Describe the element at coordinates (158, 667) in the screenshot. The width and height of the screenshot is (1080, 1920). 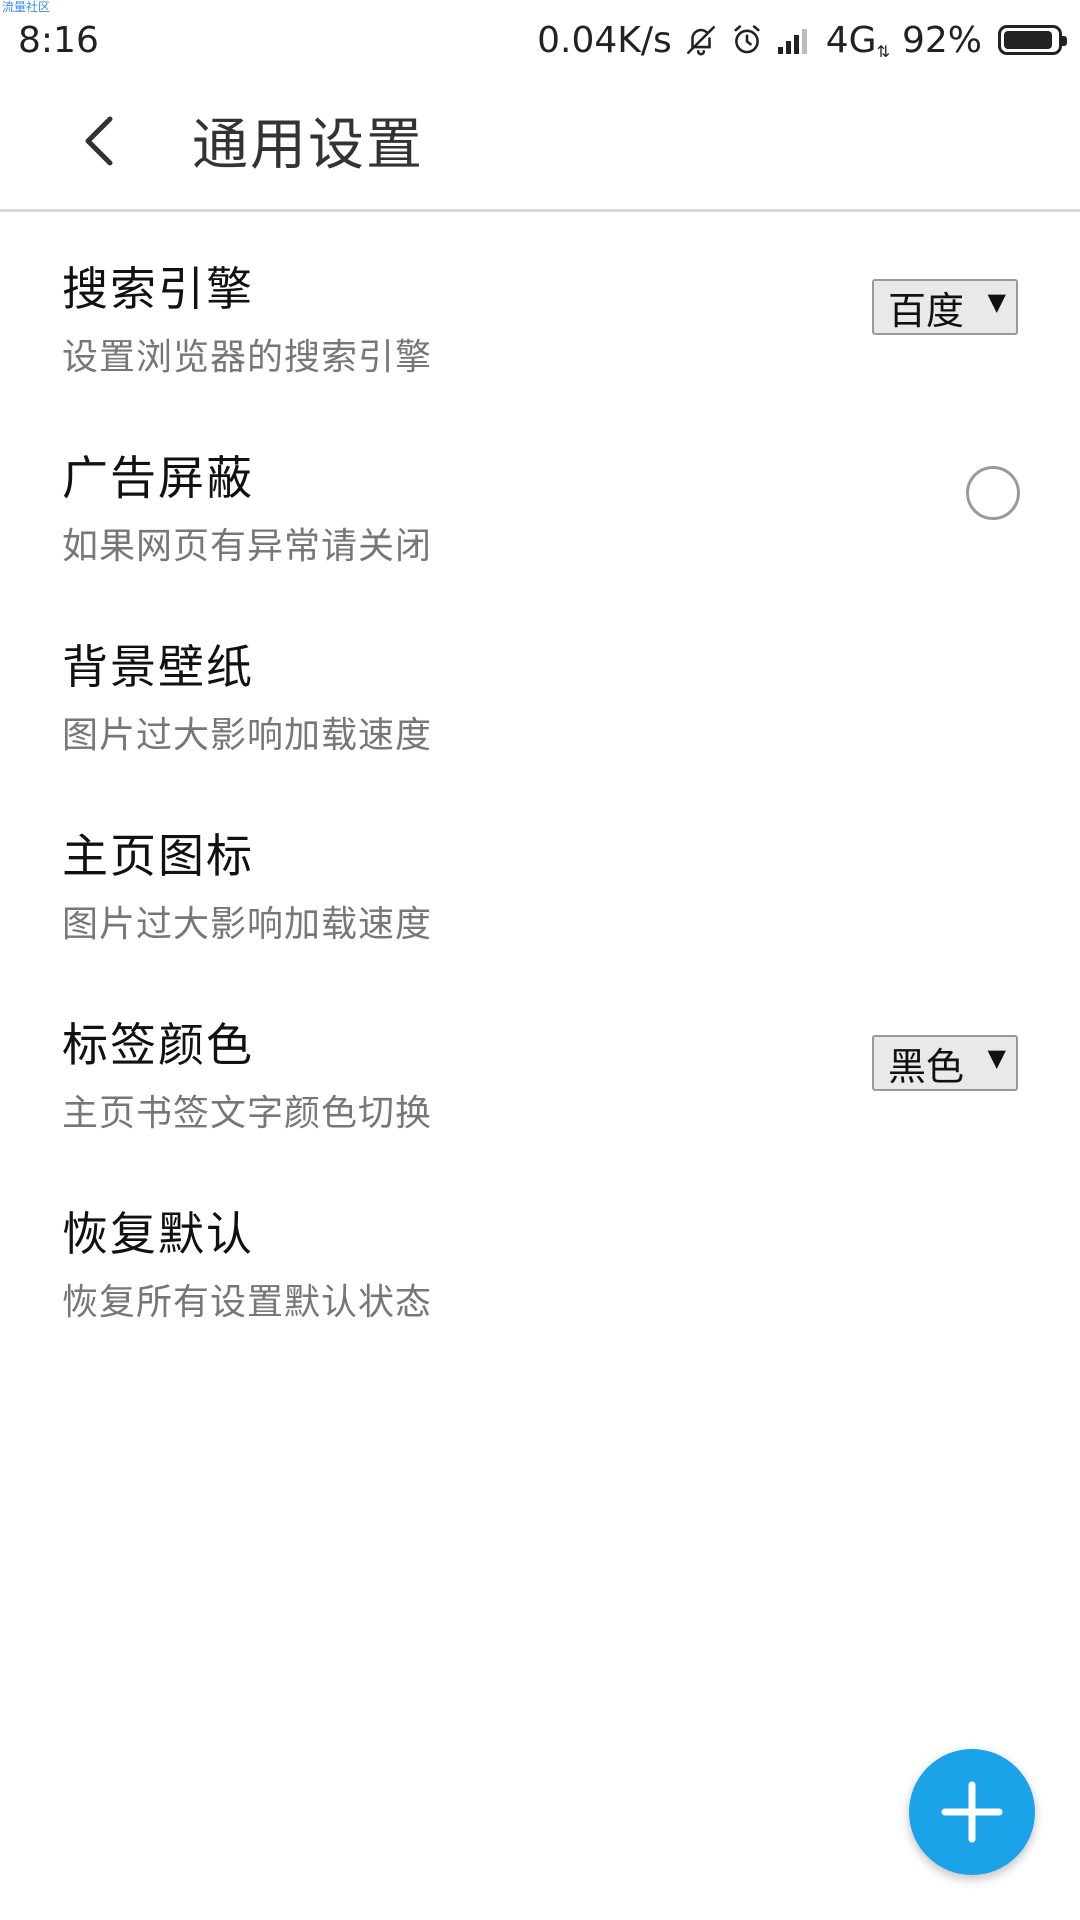
I see `setting-title: 背景壁纸` at that location.